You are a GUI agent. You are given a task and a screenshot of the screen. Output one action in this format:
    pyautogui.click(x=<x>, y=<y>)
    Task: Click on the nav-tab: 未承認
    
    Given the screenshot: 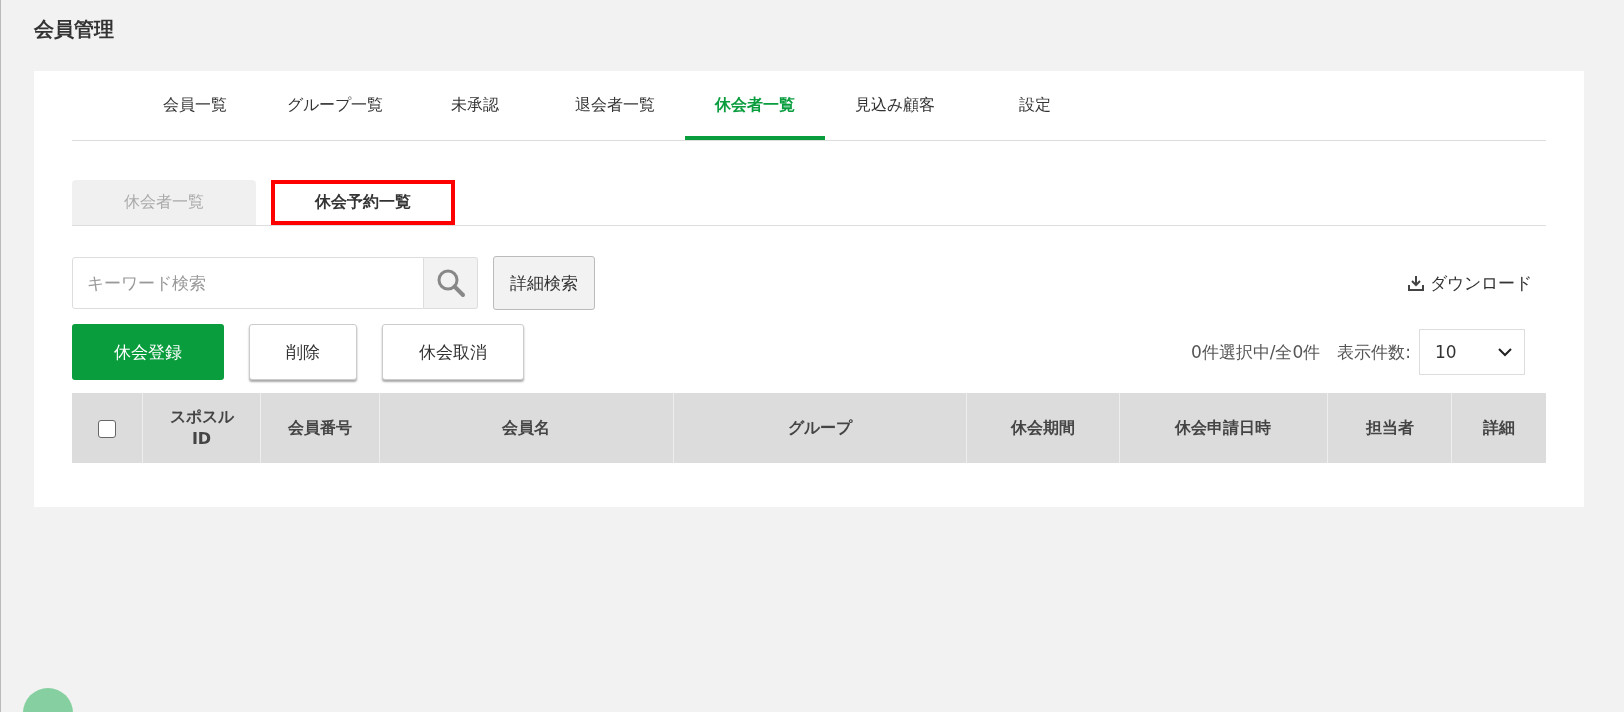 What is the action you would take?
    pyautogui.click(x=475, y=105)
    